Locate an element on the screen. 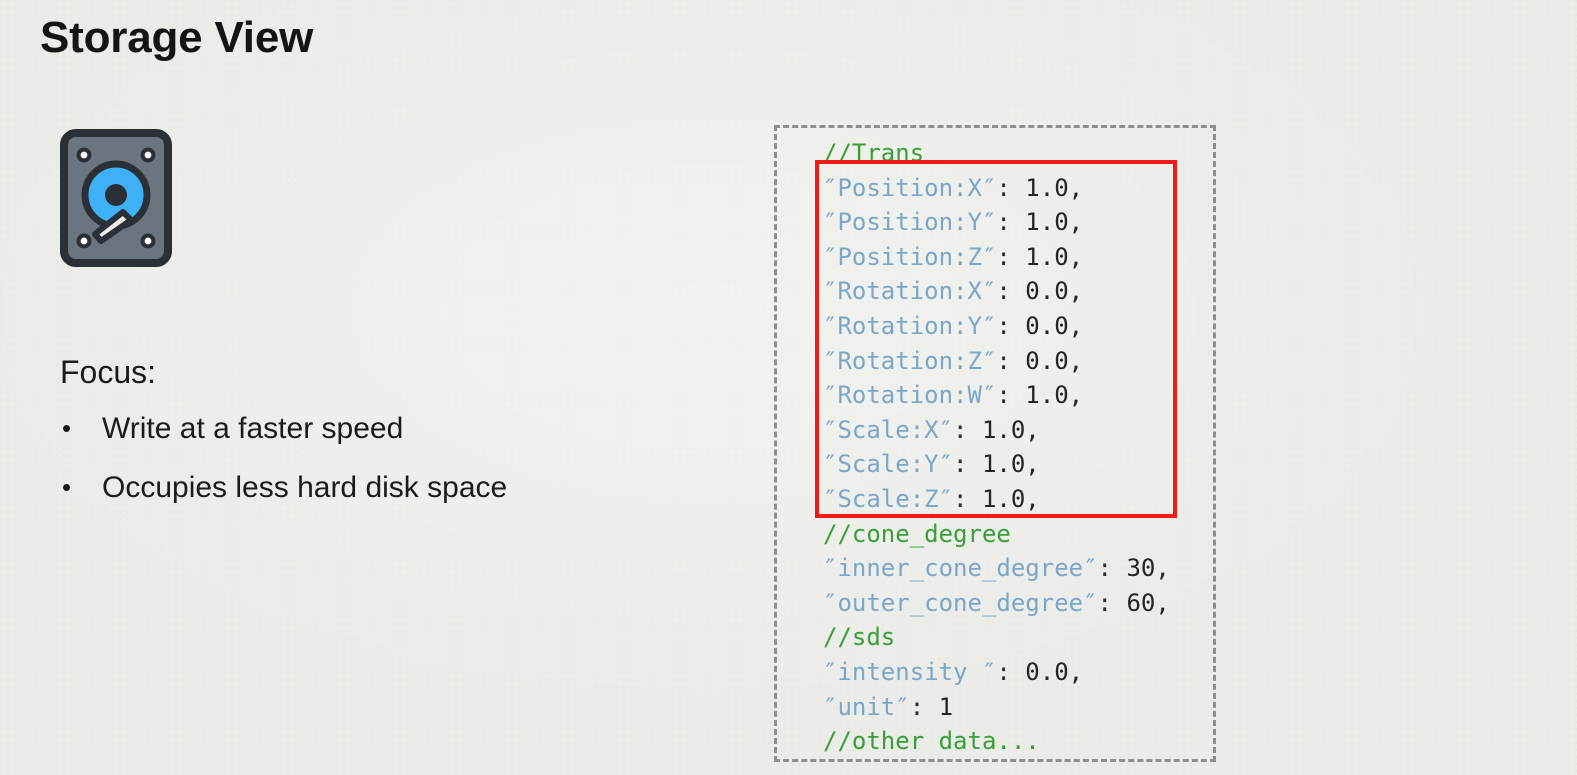  code-key: ″outer_cone_degree″ is located at coordinates (960, 602).